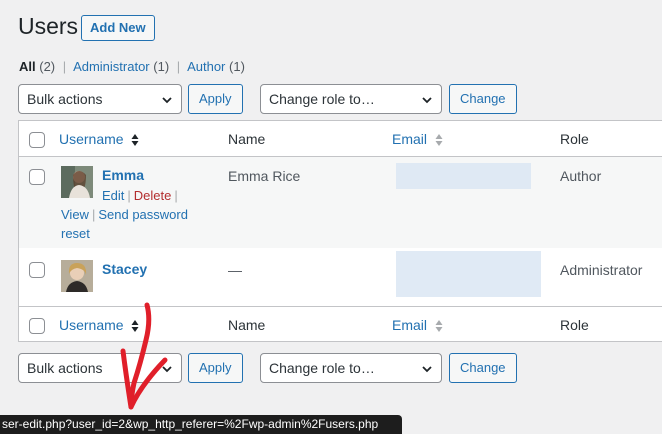 The height and width of the screenshot is (434, 662). I want to click on apply-button-top: Apply, so click(215, 99).